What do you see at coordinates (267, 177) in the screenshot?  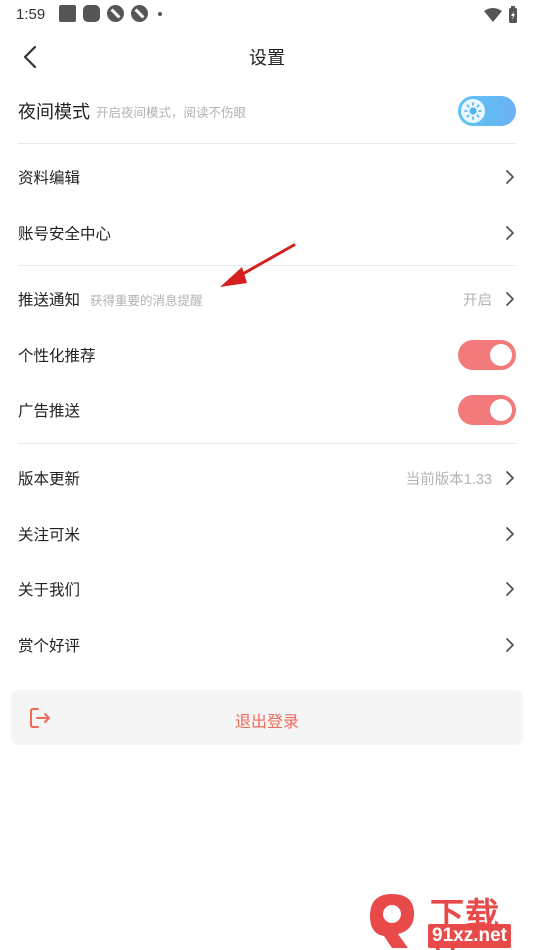 I see `profile-edit-row: 资料编辑` at bounding box center [267, 177].